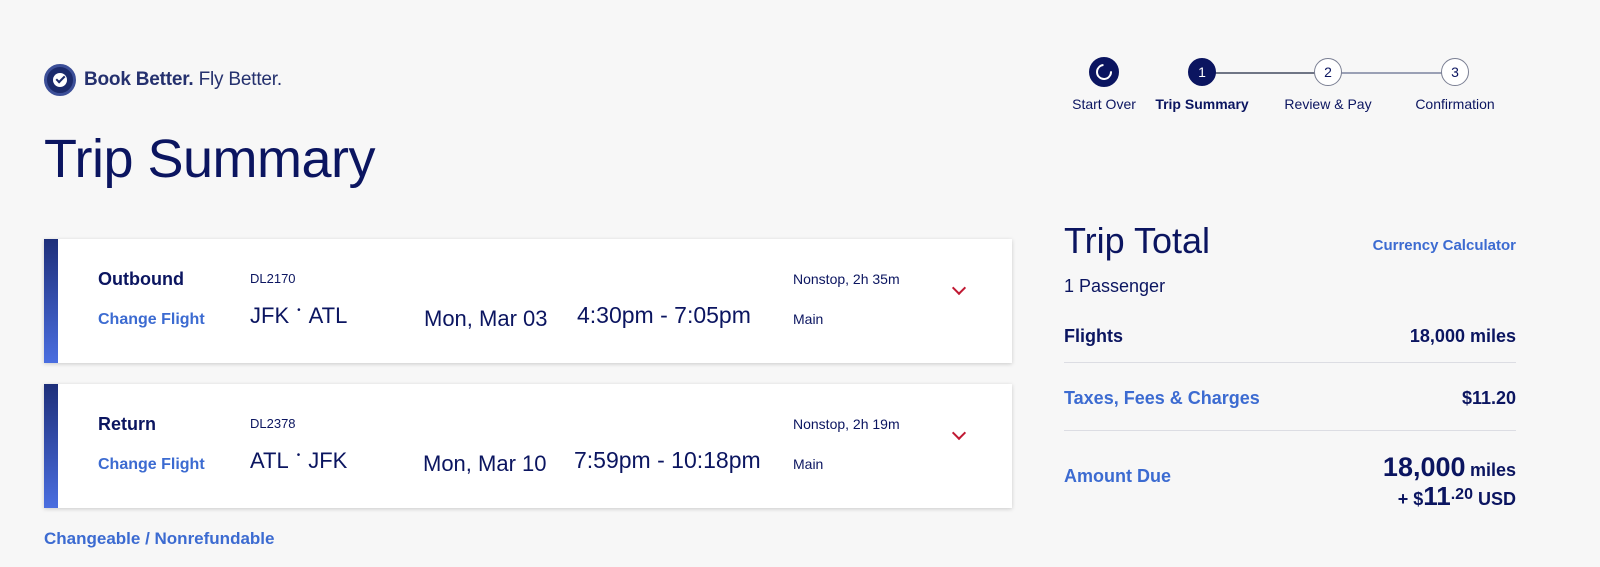 Image resolution: width=1600 pixels, height=567 pixels. I want to click on flight-direction: Return, so click(127, 424).